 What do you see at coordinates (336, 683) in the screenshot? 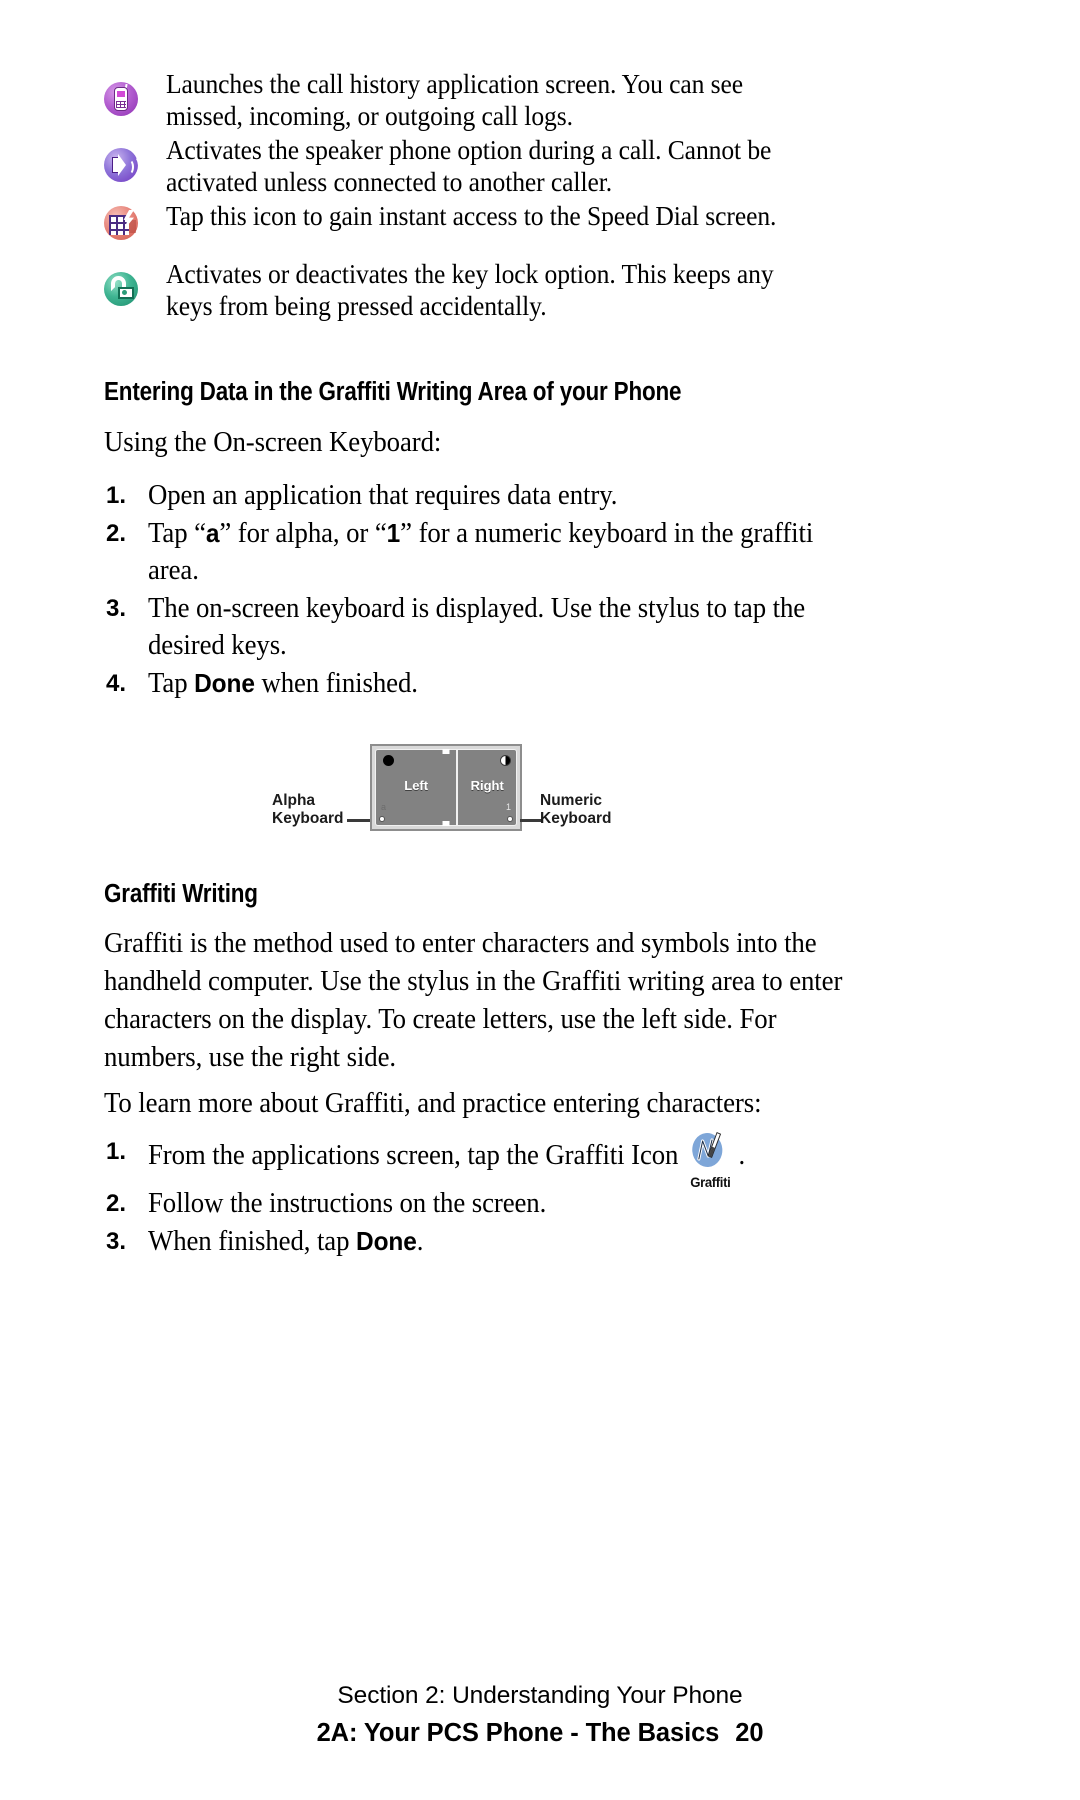
I see `step4-text-post: when finished.` at bounding box center [336, 683].